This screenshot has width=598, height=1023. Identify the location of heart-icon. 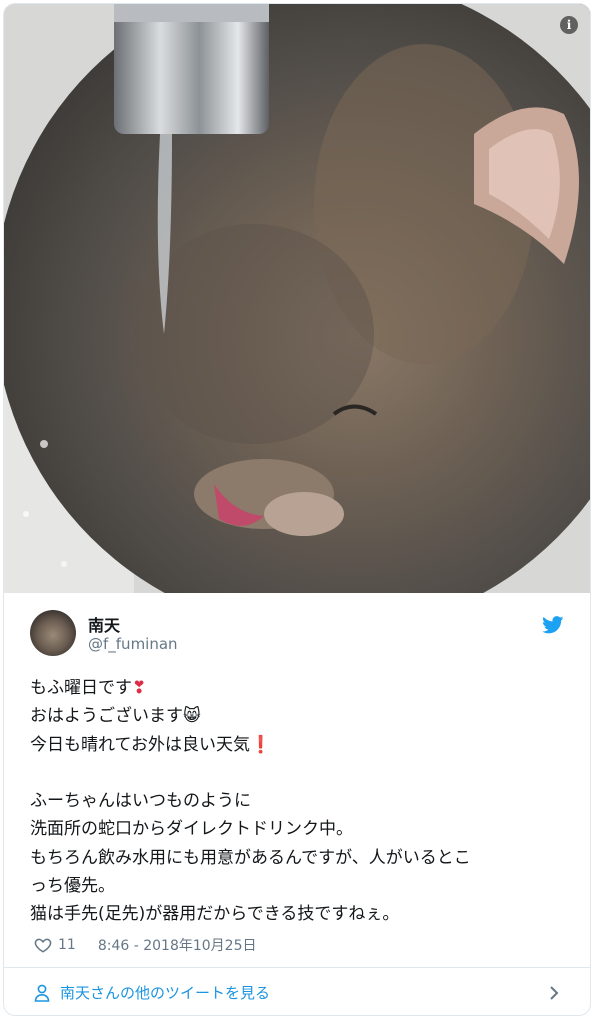
(43, 945).